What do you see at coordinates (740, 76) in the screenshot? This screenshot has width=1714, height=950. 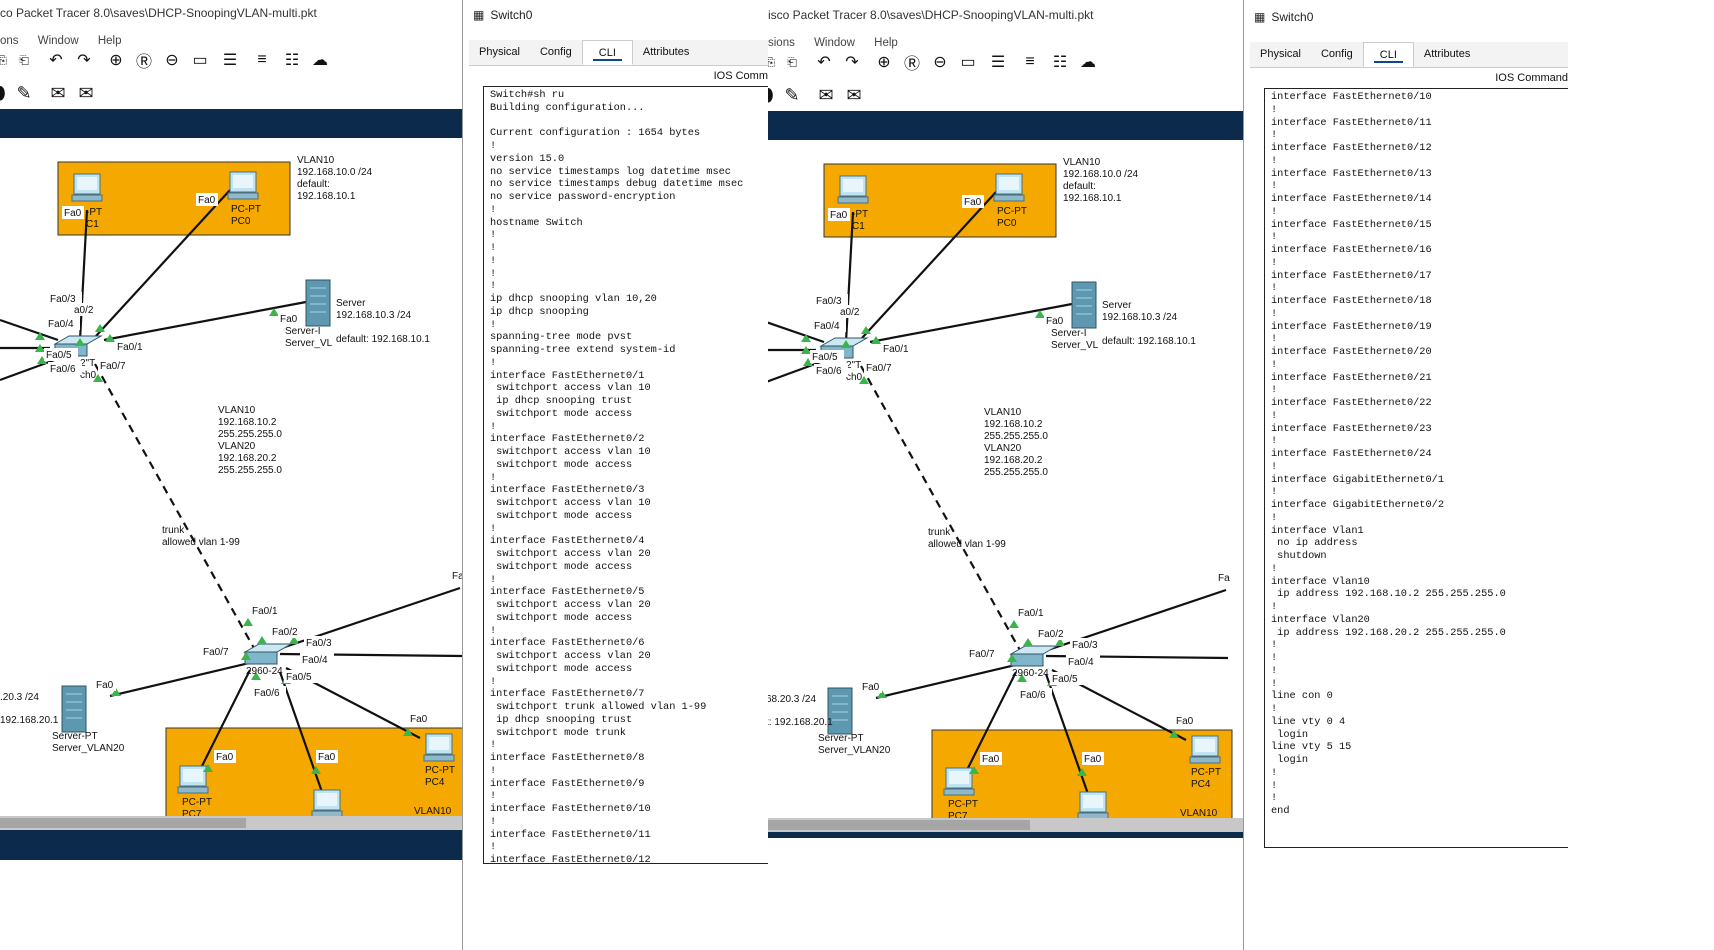 I see `ios-command-line-header: IOS Comm` at bounding box center [740, 76].